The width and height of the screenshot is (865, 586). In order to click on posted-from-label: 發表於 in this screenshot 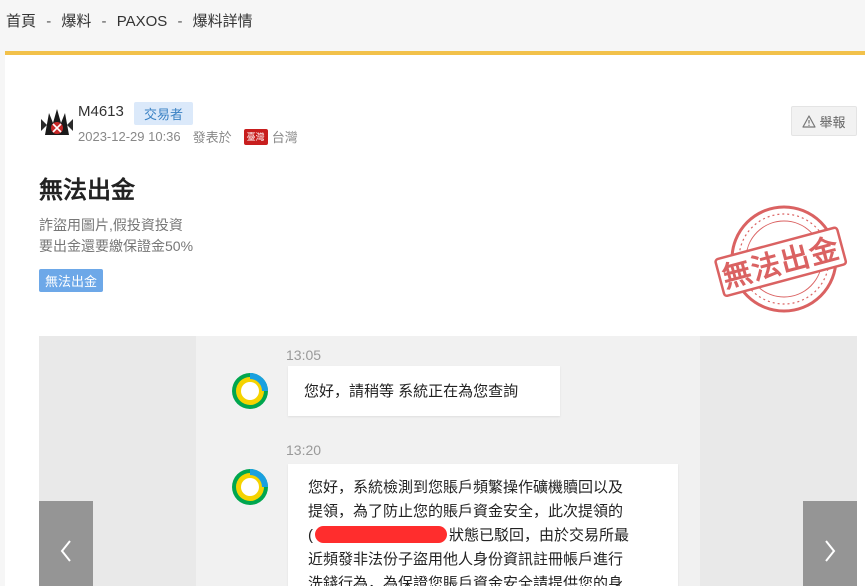, I will do `click(212, 137)`.